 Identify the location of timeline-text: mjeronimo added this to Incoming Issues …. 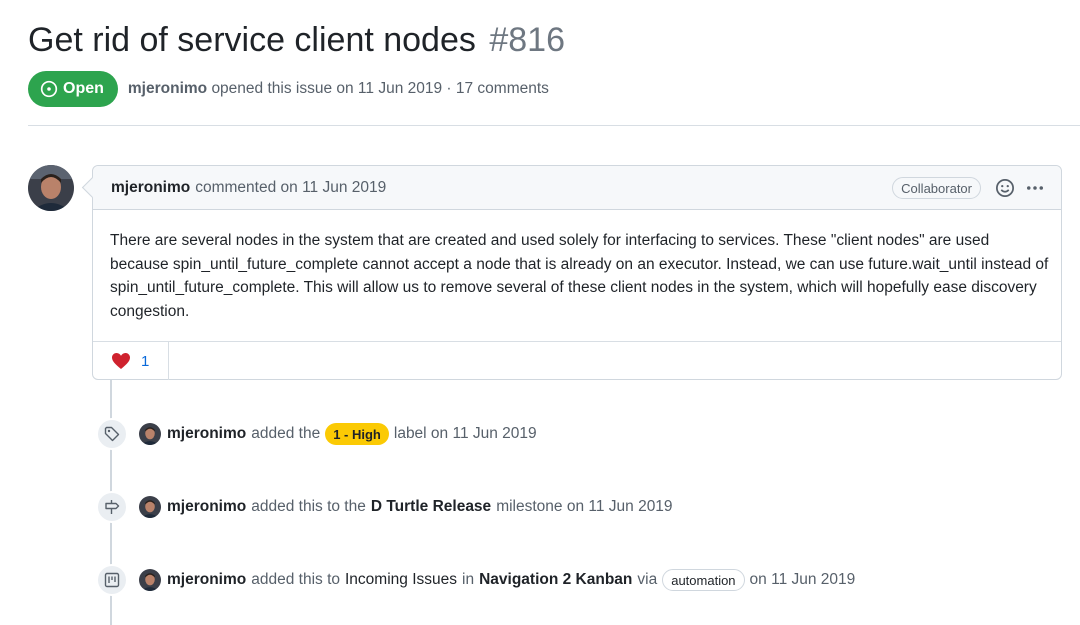
(511, 580).